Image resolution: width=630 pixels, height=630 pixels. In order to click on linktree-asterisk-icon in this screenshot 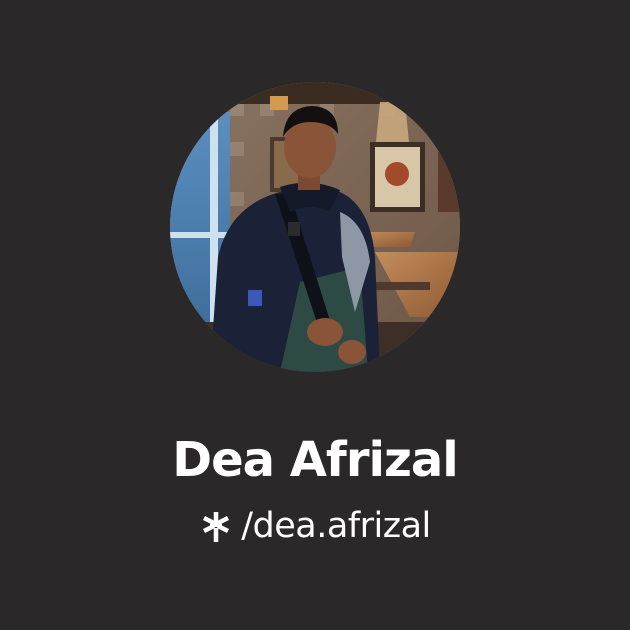, I will do `click(216, 526)`.